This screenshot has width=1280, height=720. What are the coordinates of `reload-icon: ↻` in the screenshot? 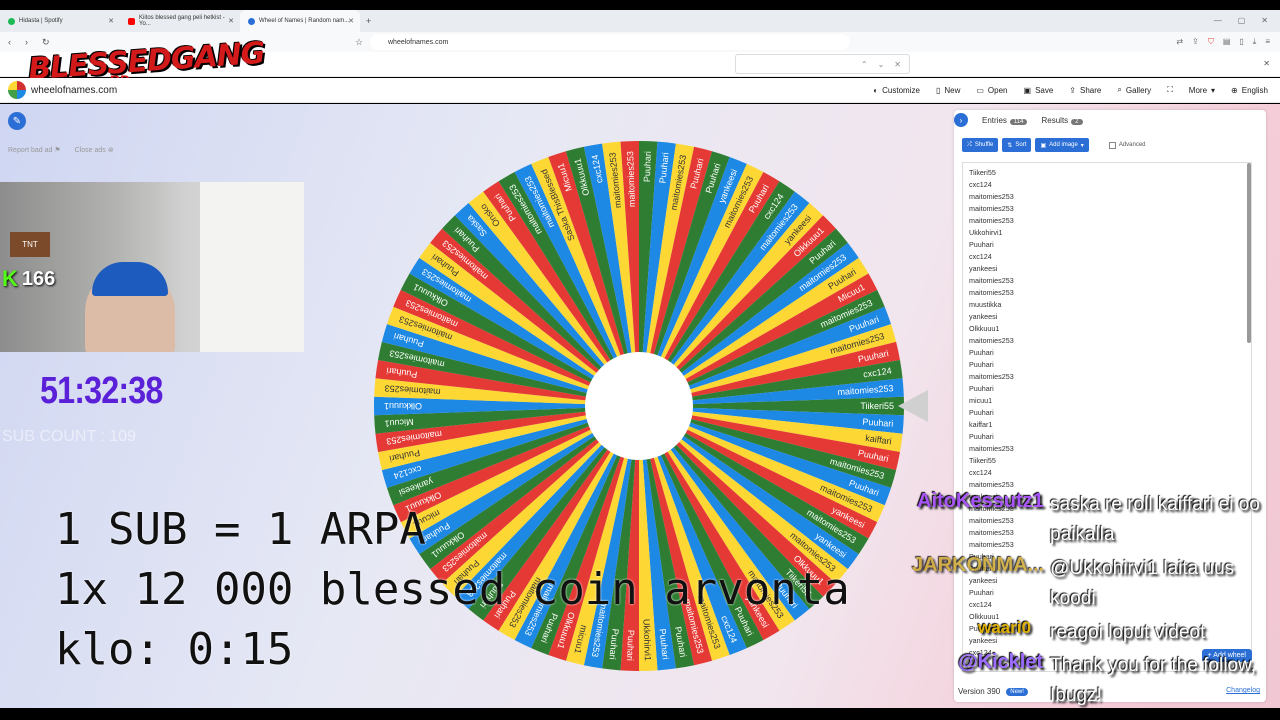 It's located at (46, 42).